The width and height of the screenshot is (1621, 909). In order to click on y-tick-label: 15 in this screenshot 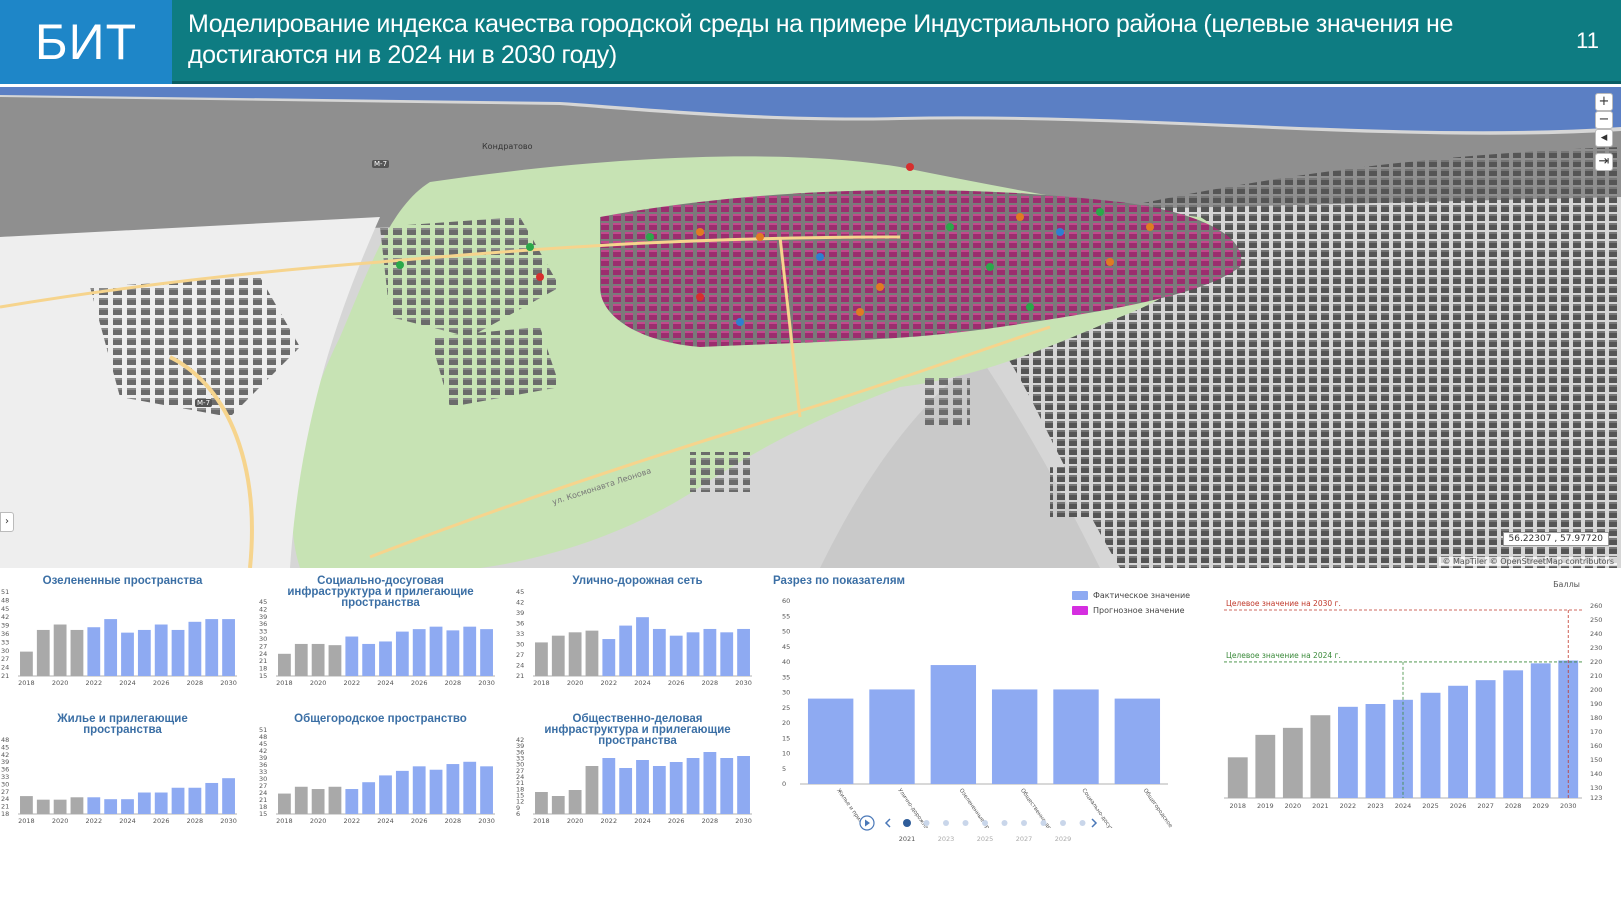, I will do `click(263, 814)`.